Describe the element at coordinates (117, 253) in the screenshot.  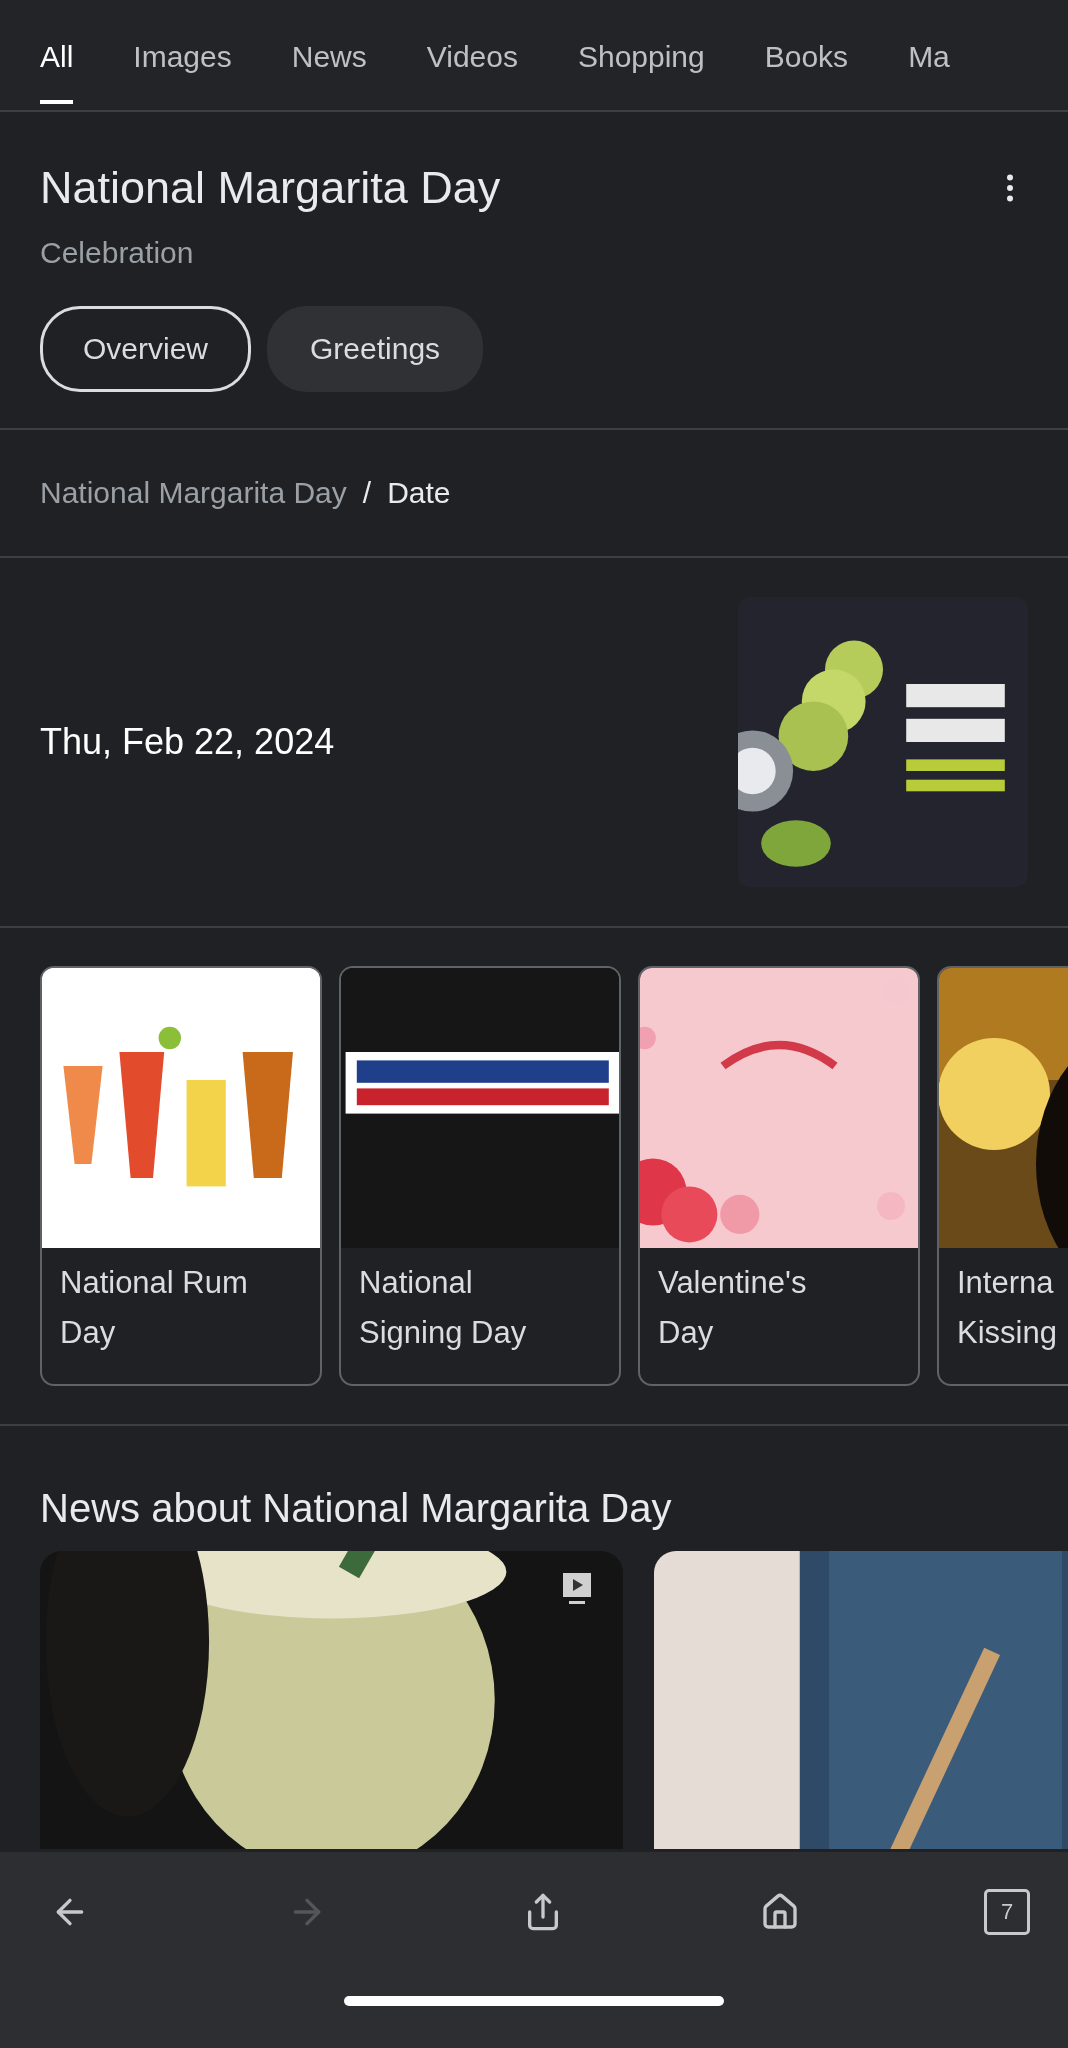
I see `entity-subtitle: Celebration` at that location.